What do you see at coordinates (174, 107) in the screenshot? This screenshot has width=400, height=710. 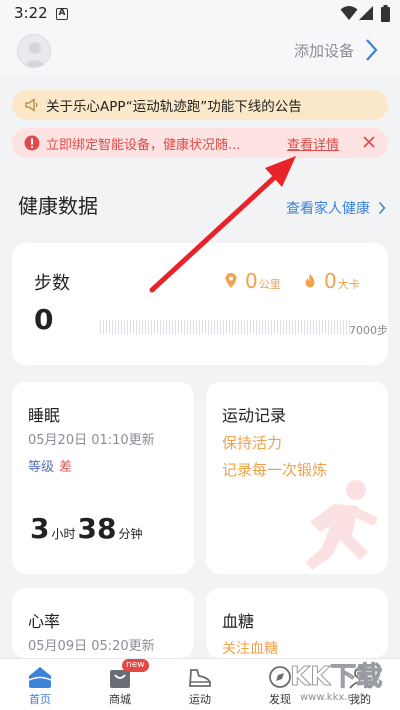 I see `announcement-text: 关于乐心APP“运动轨迹跑”功能下线的公告` at bounding box center [174, 107].